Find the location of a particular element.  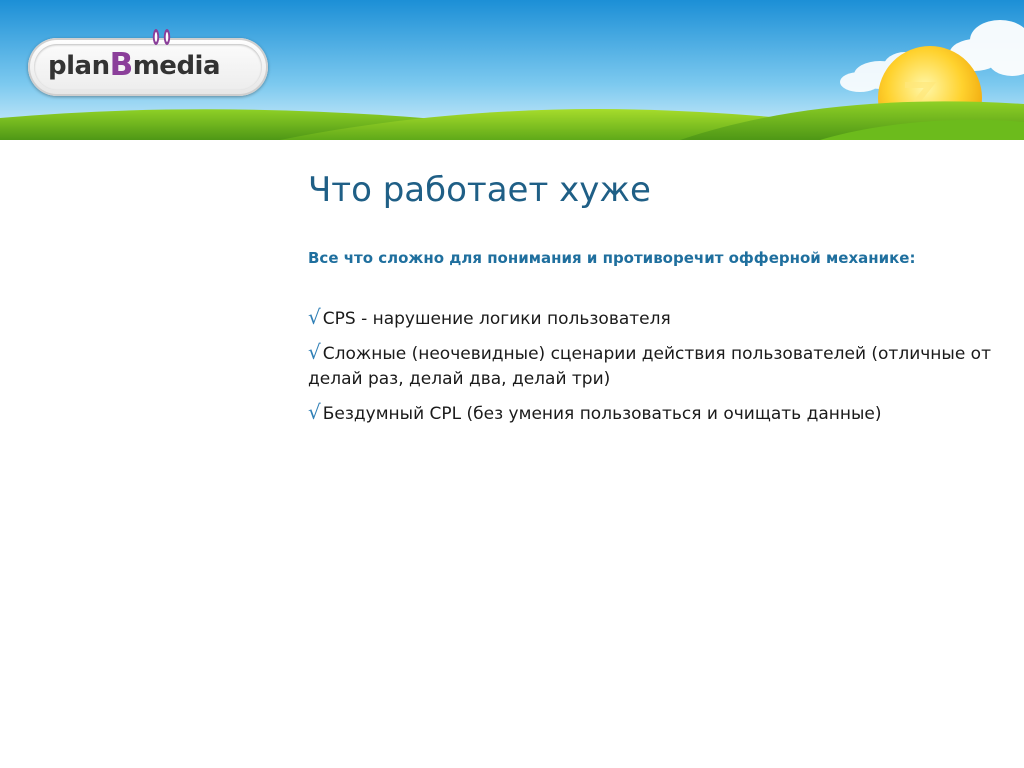

planbmedia-logo: planBmedia is located at coordinates (148, 62).